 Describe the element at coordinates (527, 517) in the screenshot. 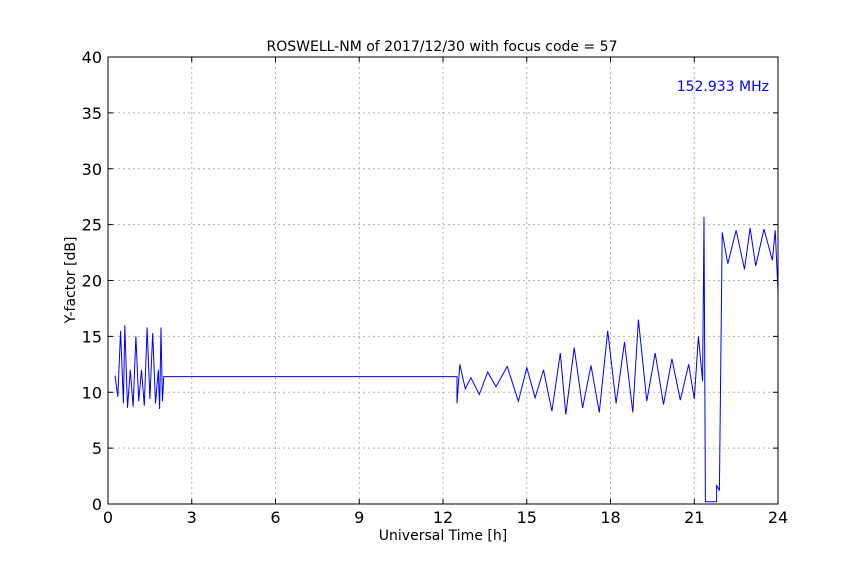

I see `x-tick-label: 15` at that location.